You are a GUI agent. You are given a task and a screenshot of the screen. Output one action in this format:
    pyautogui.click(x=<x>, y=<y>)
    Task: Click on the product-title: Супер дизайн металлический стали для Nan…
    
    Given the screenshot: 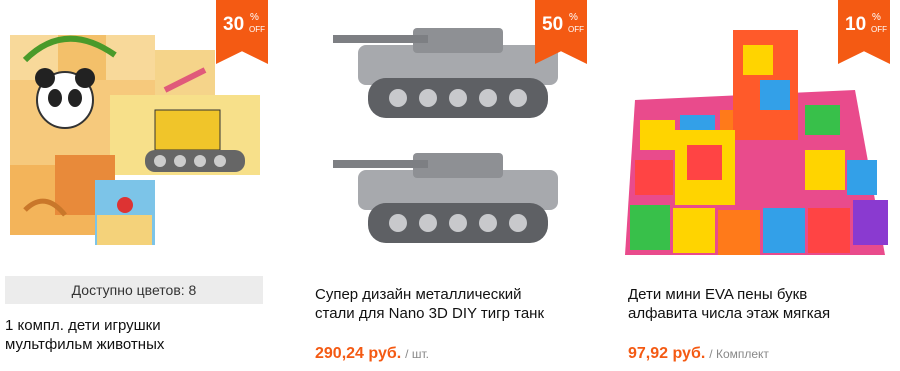 What is the action you would take?
    pyautogui.click(x=447, y=304)
    